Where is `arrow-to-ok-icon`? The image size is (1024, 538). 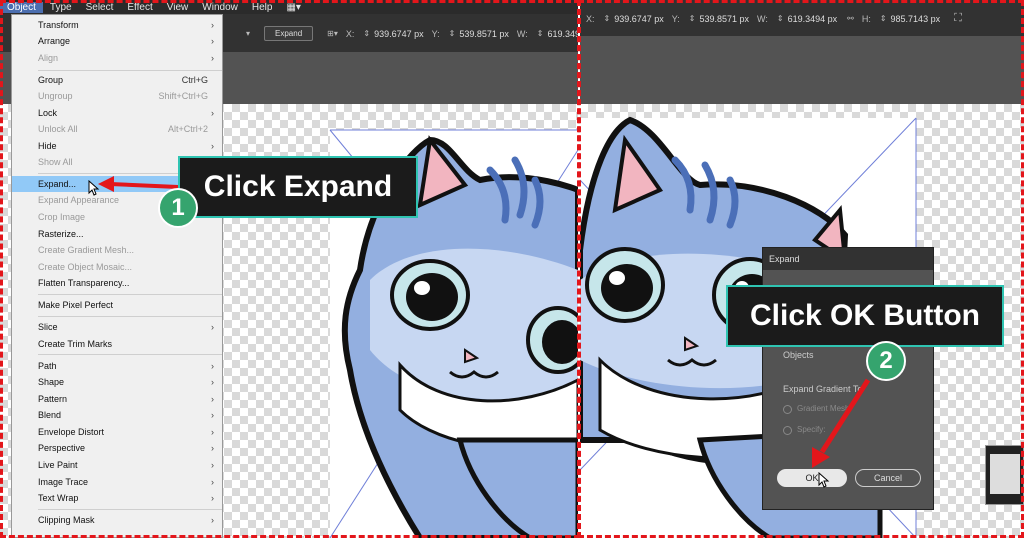 arrow-to-ok-icon is located at coordinates (841, 423).